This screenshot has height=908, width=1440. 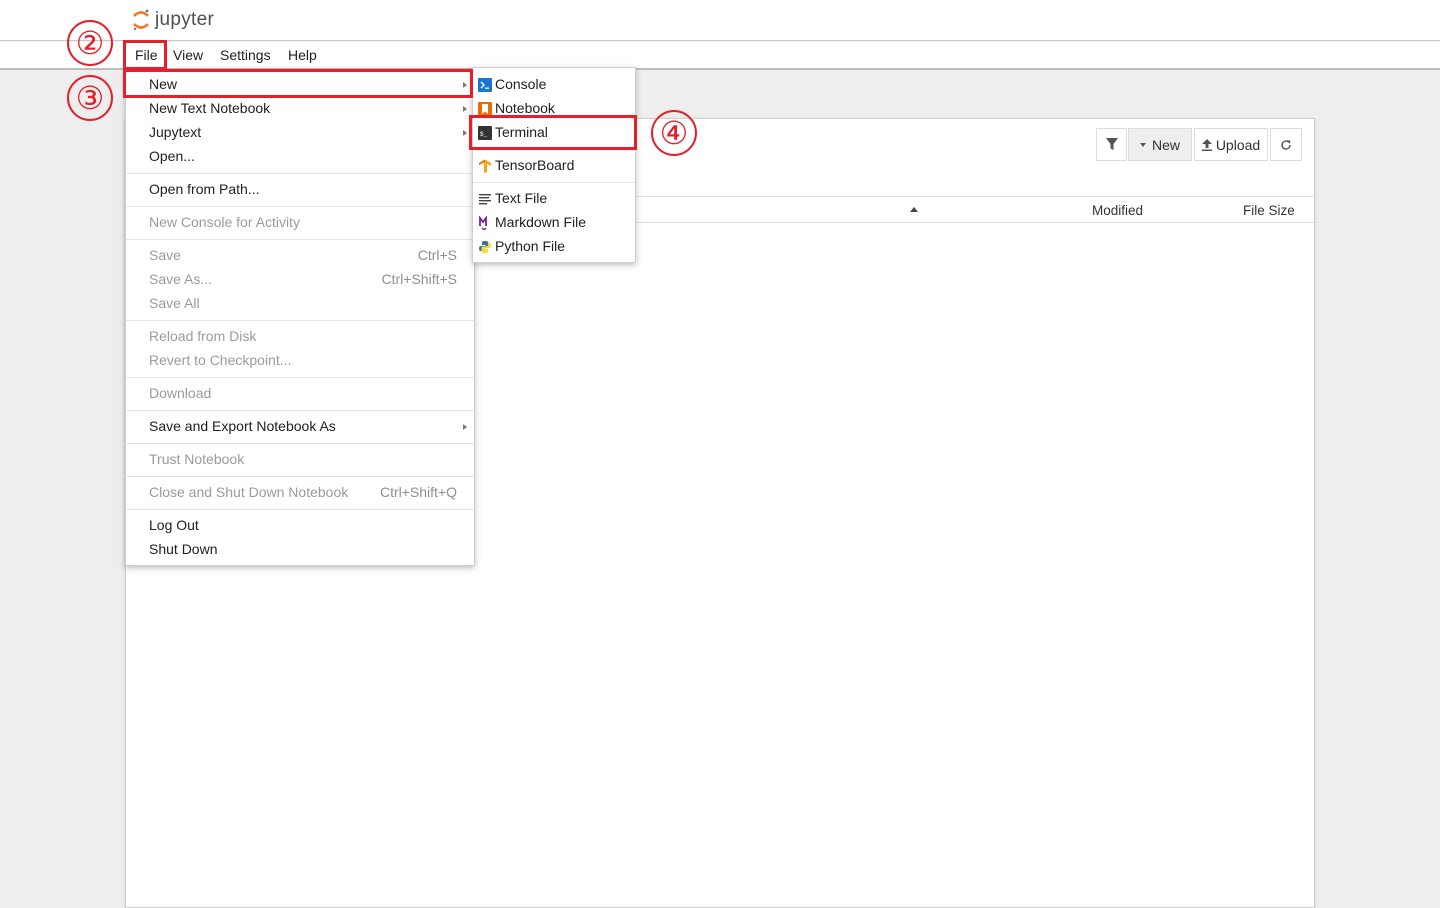 What do you see at coordinates (720, 56) in the screenshot?
I see `menu-bar: File View Settings Help` at bounding box center [720, 56].